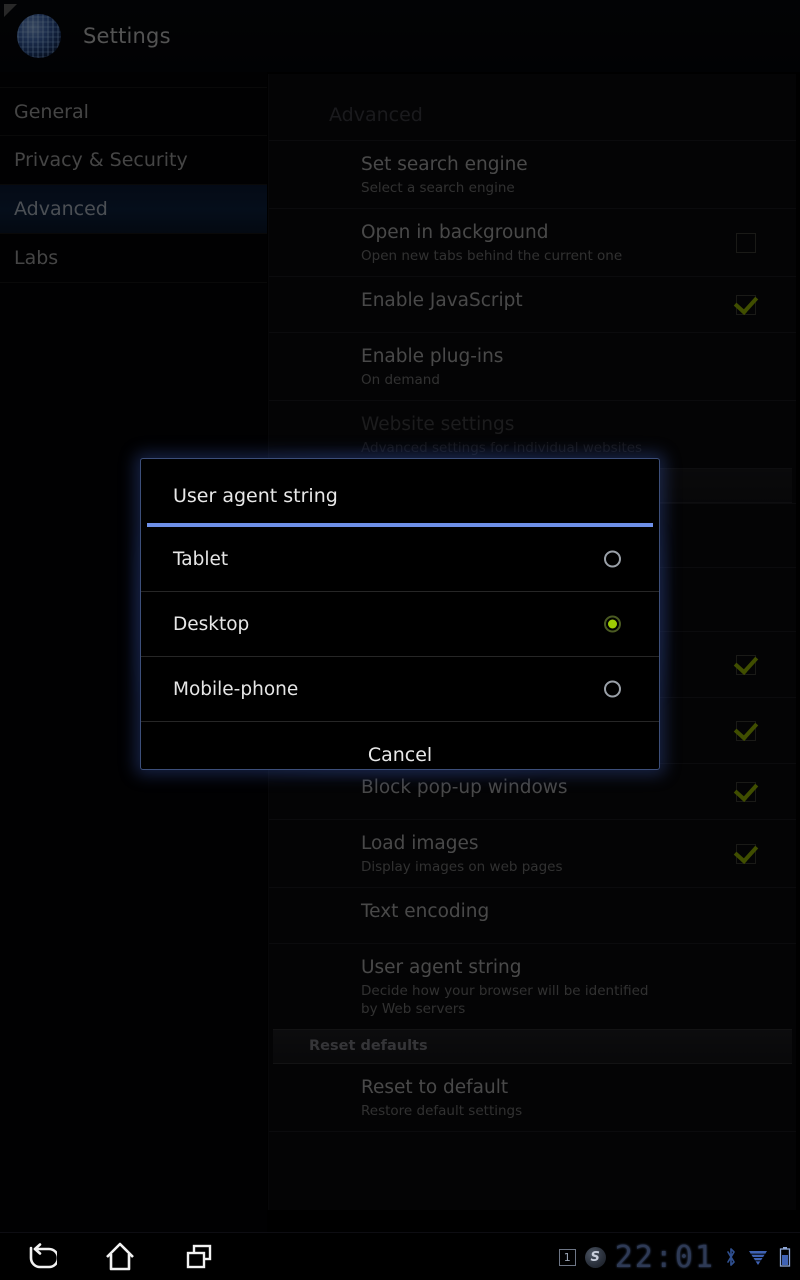 Image resolution: width=800 pixels, height=1280 pixels. Describe the element at coordinates (400, 1256) in the screenshot. I see `system-navigation-bar: 1 S 22:01` at that location.